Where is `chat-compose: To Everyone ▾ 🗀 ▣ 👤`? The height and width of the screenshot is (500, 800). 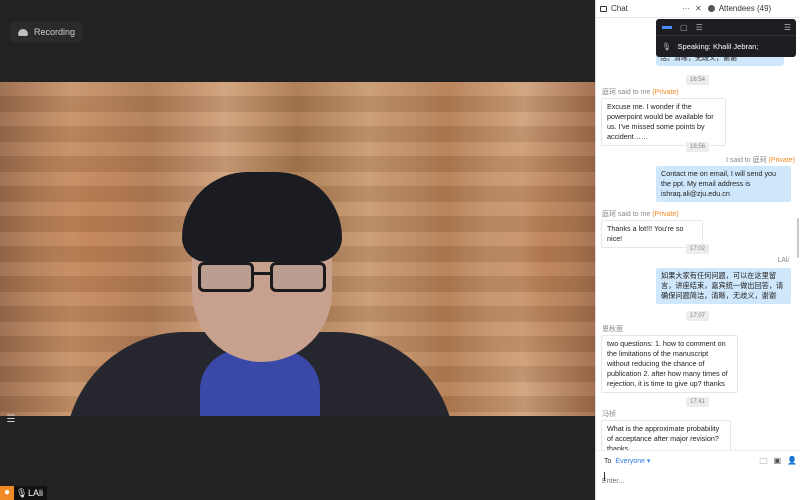 chat-compose: To Everyone ▾ 🗀 ▣ 👤 is located at coordinates (698, 475).